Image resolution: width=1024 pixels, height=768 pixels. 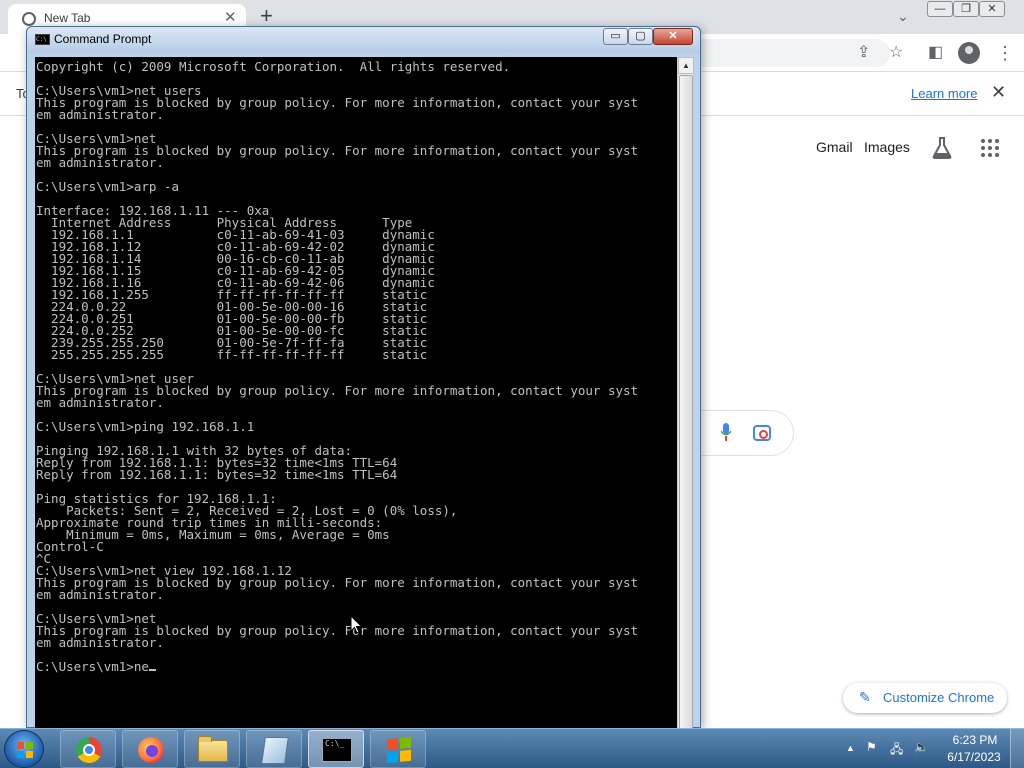 I want to click on restore-button: ❐, so click(x=966, y=9).